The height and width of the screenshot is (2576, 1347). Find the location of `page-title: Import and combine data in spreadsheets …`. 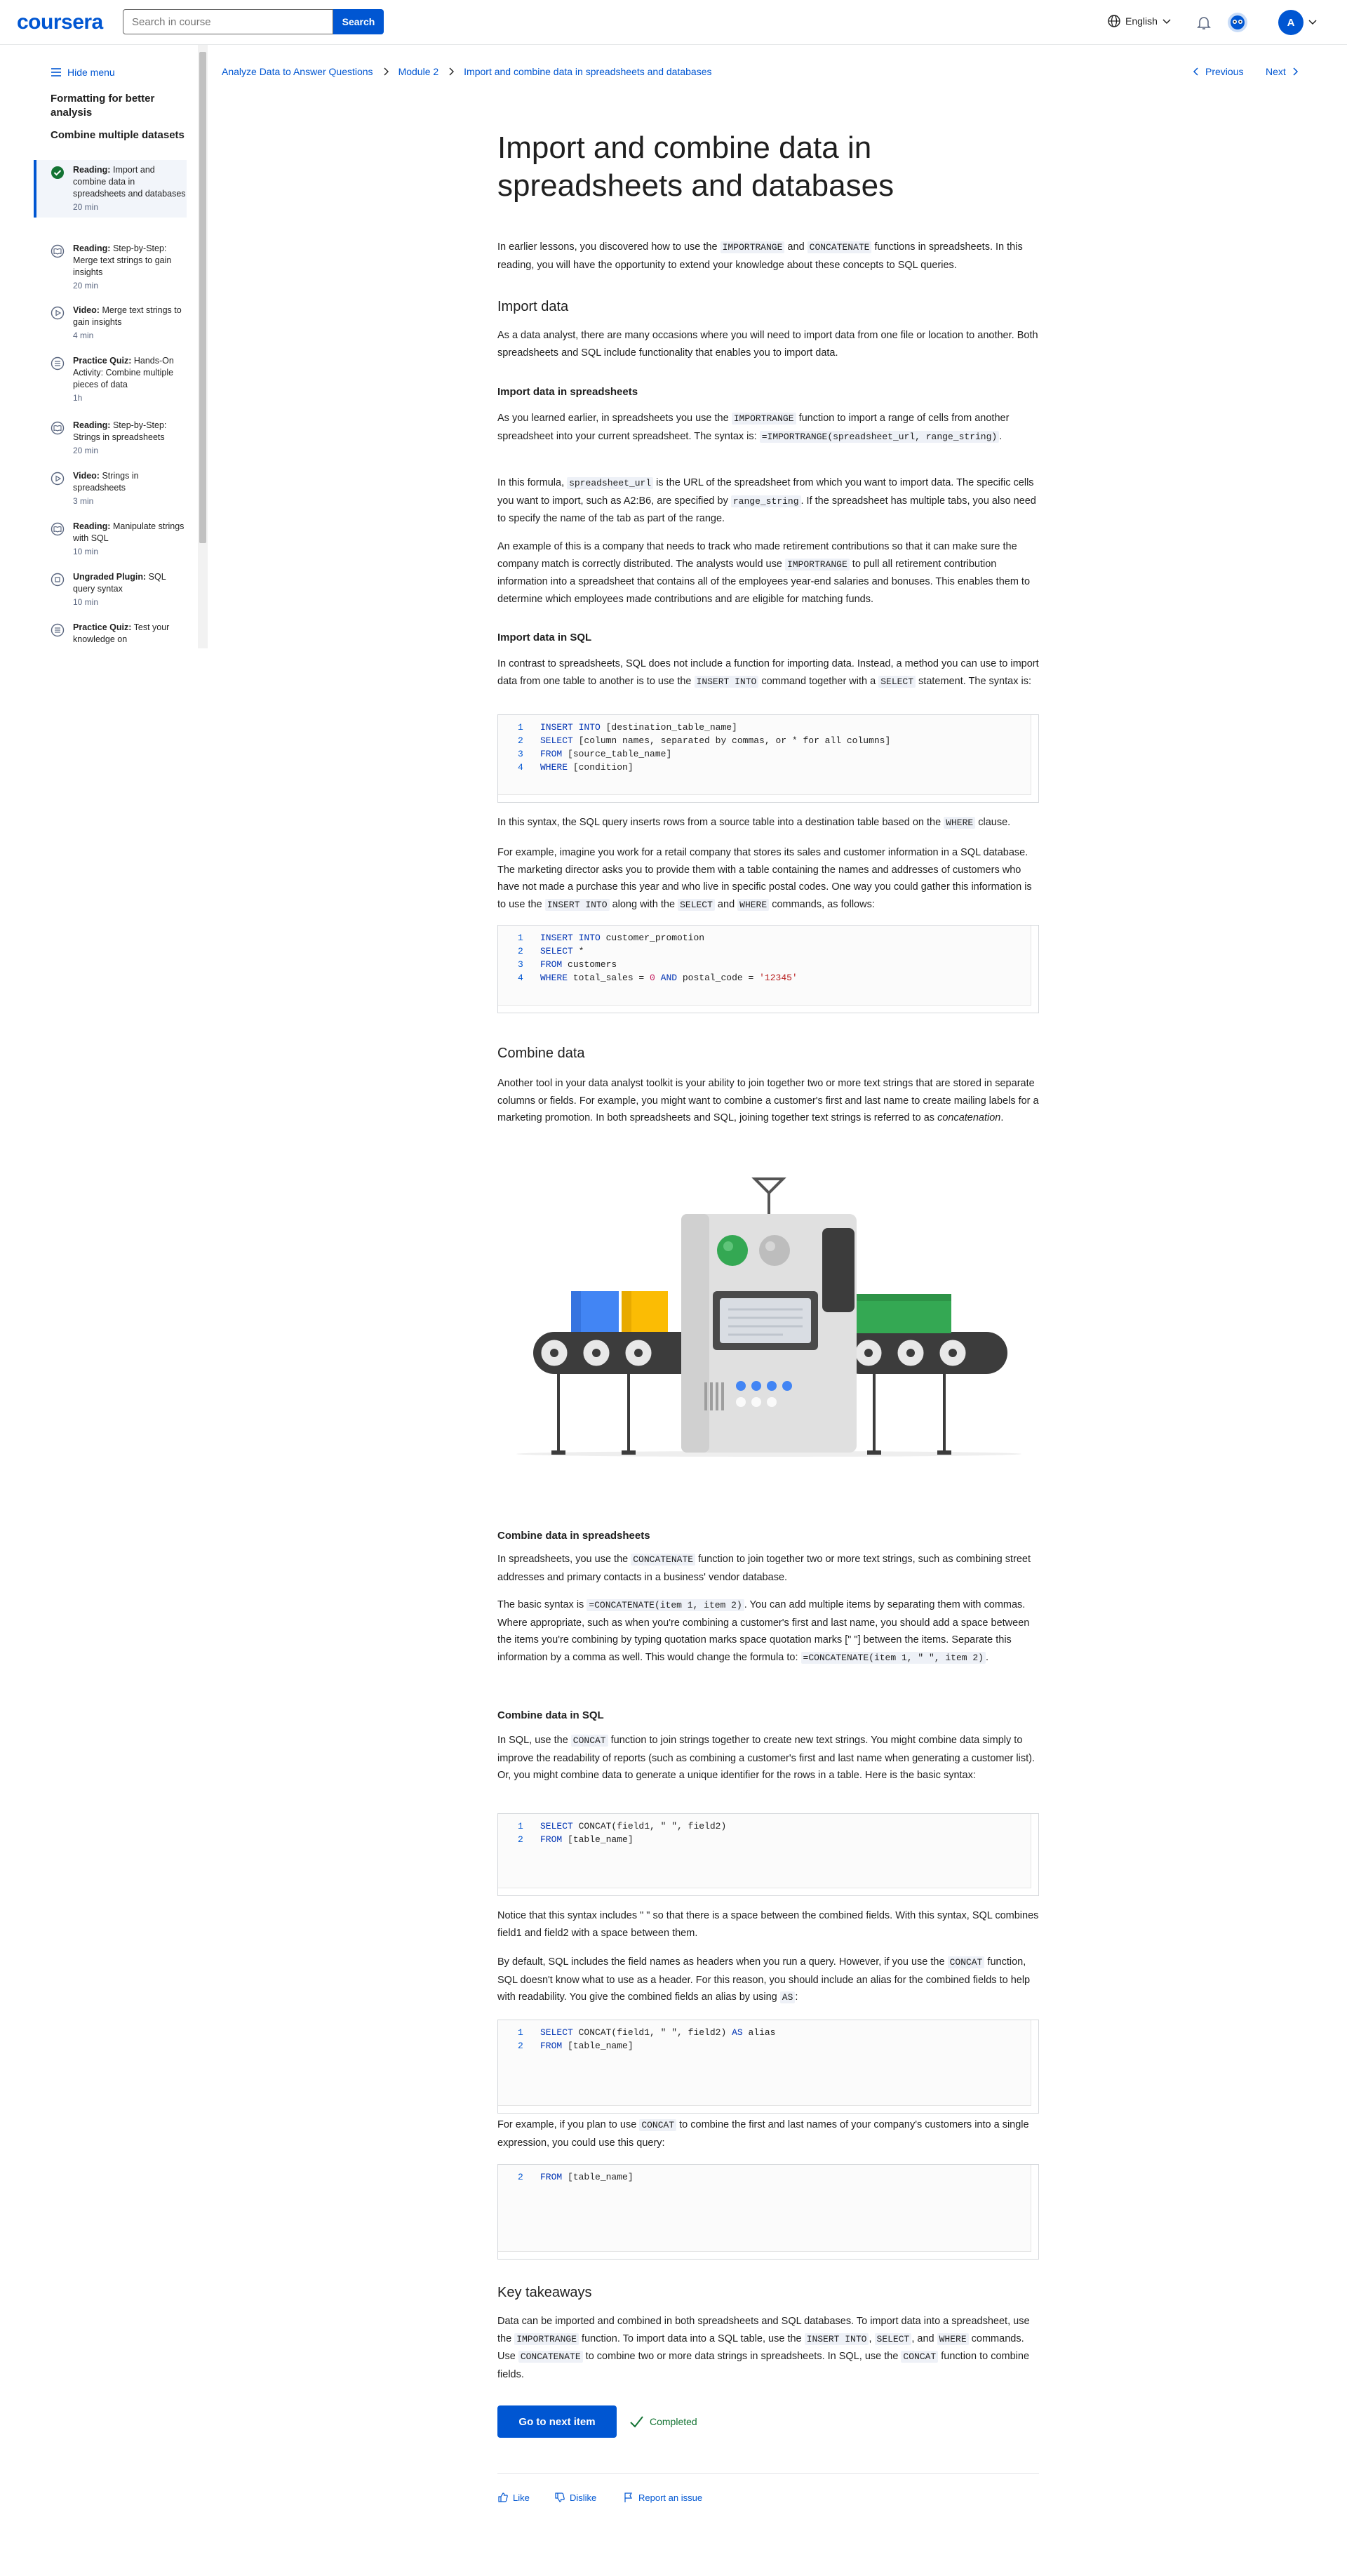

page-title: Import and combine data in spreadsheets … is located at coordinates (695, 167).